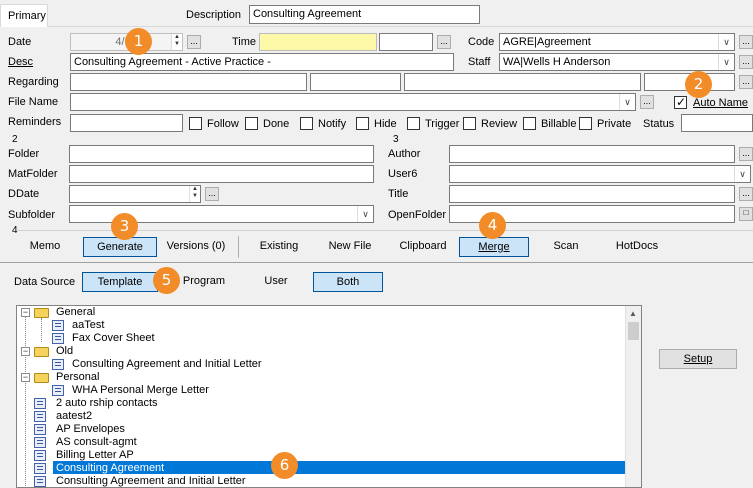 Image resolution: width=753 pixels, height=488 pixels. I want to click on follow-checkbox, so click(195, 123).